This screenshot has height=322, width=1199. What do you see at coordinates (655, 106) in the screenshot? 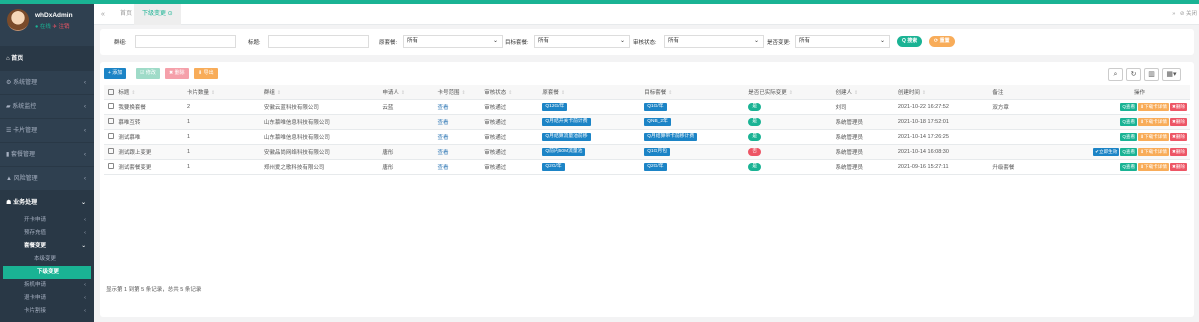
I see `target-package-badge: Q1G/年` at bounding box center [655, 106].